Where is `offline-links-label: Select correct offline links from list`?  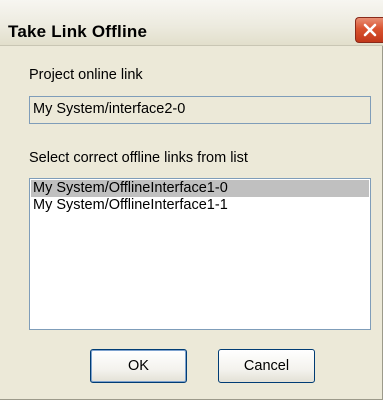
offline-links-label: Select correct offline links from list is located at coordinates (138, 158).